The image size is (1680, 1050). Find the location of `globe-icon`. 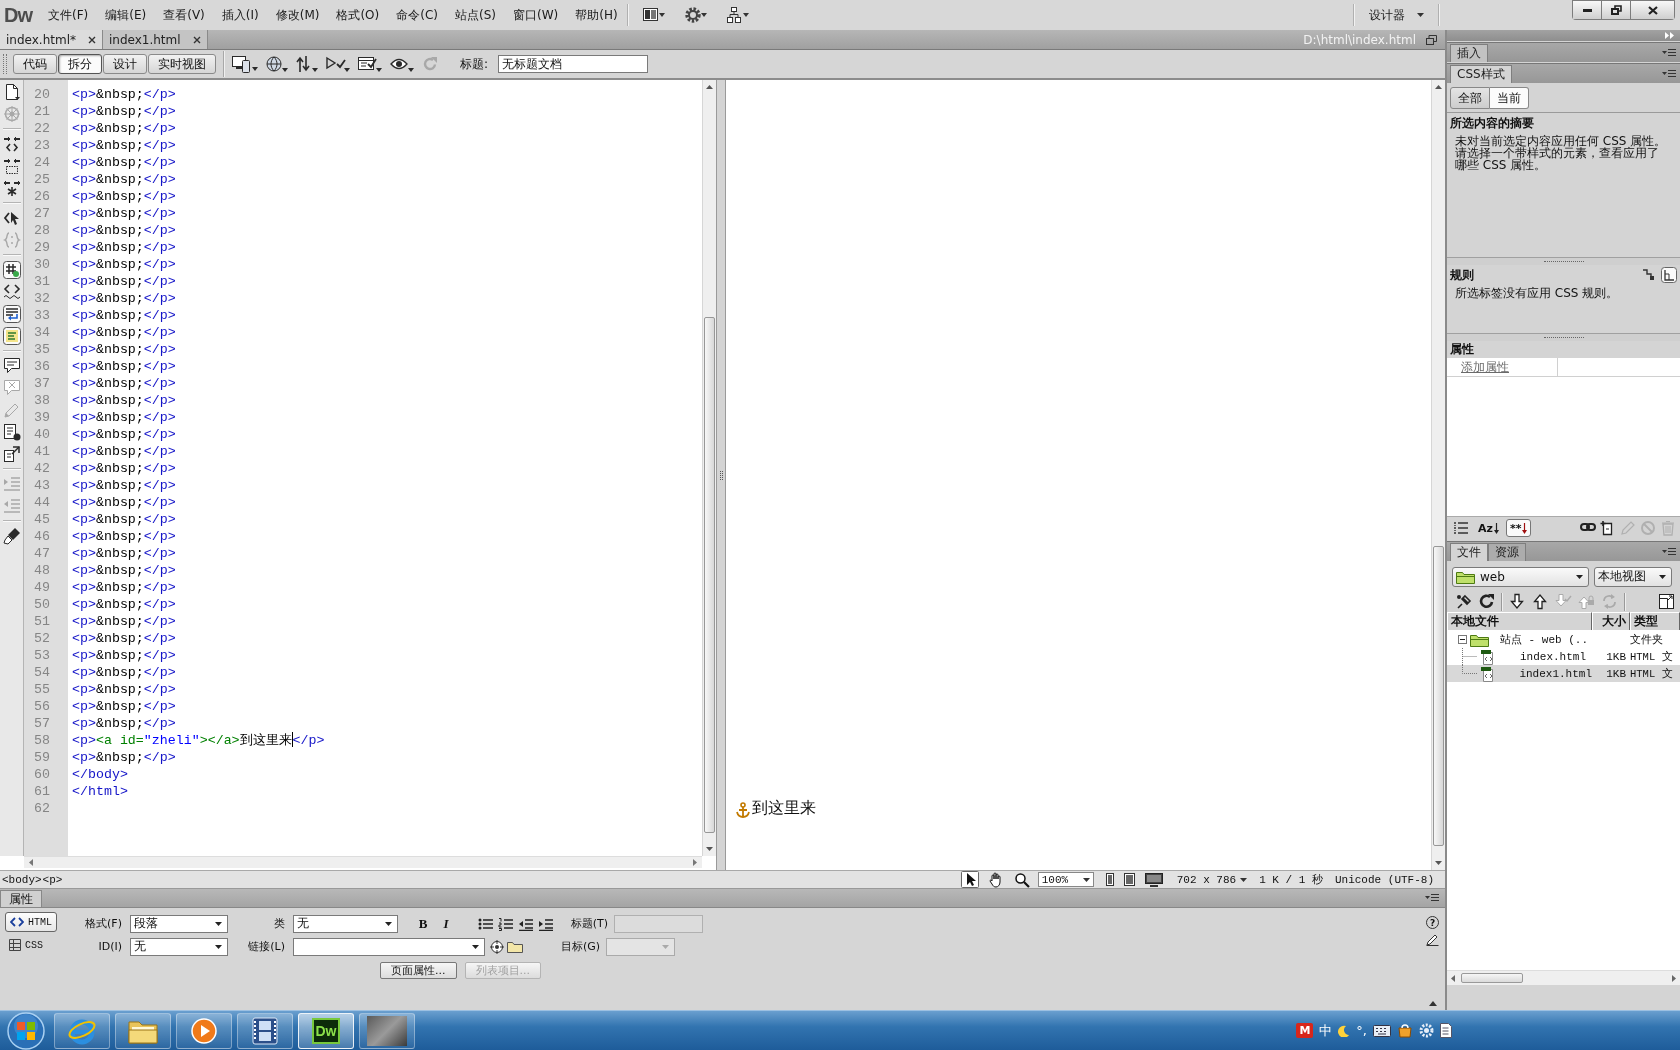

globe-icon is located at coordinates (277, 64).